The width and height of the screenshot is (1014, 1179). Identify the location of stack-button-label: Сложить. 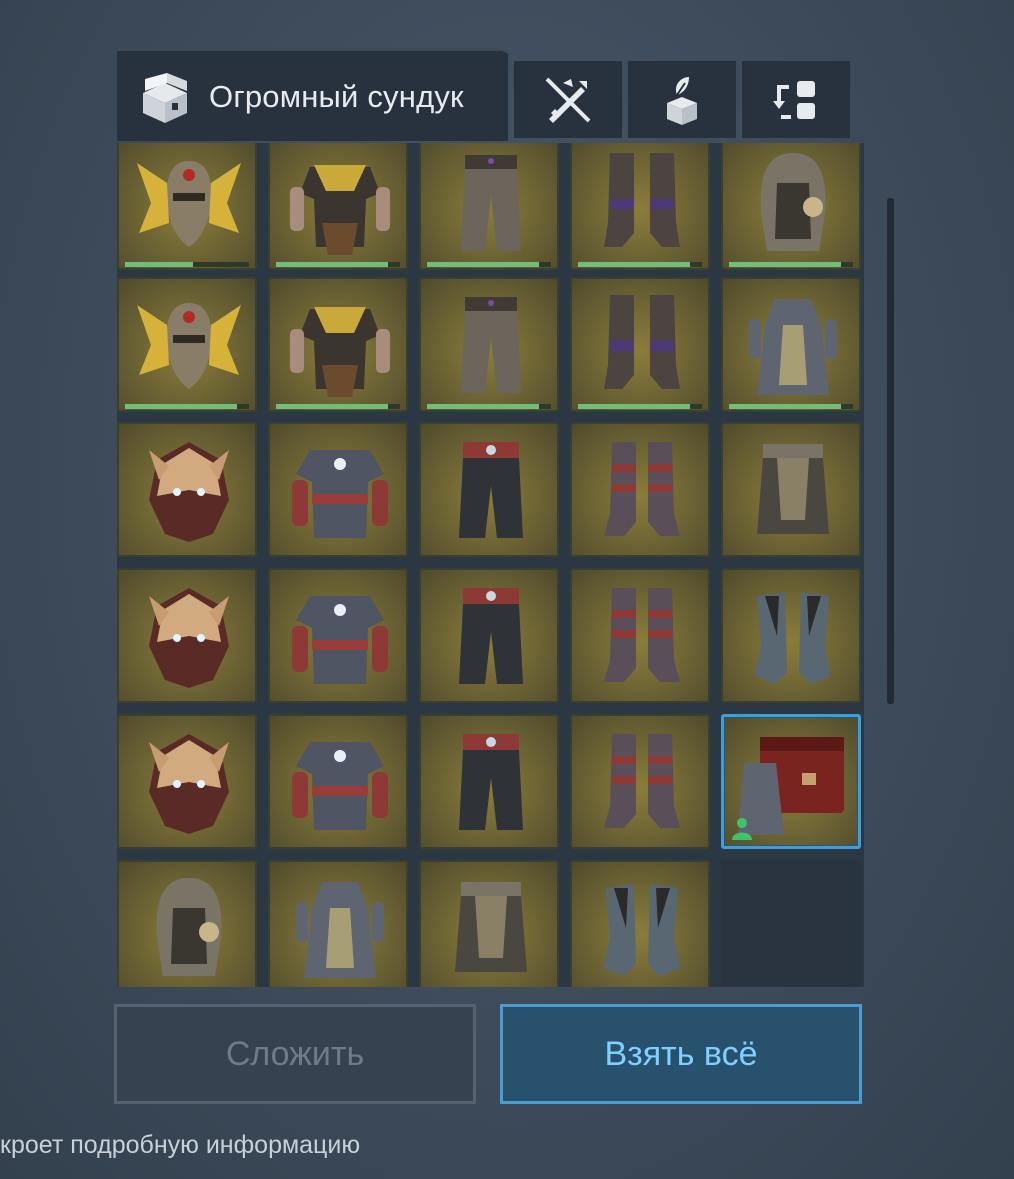
(295, 1053).